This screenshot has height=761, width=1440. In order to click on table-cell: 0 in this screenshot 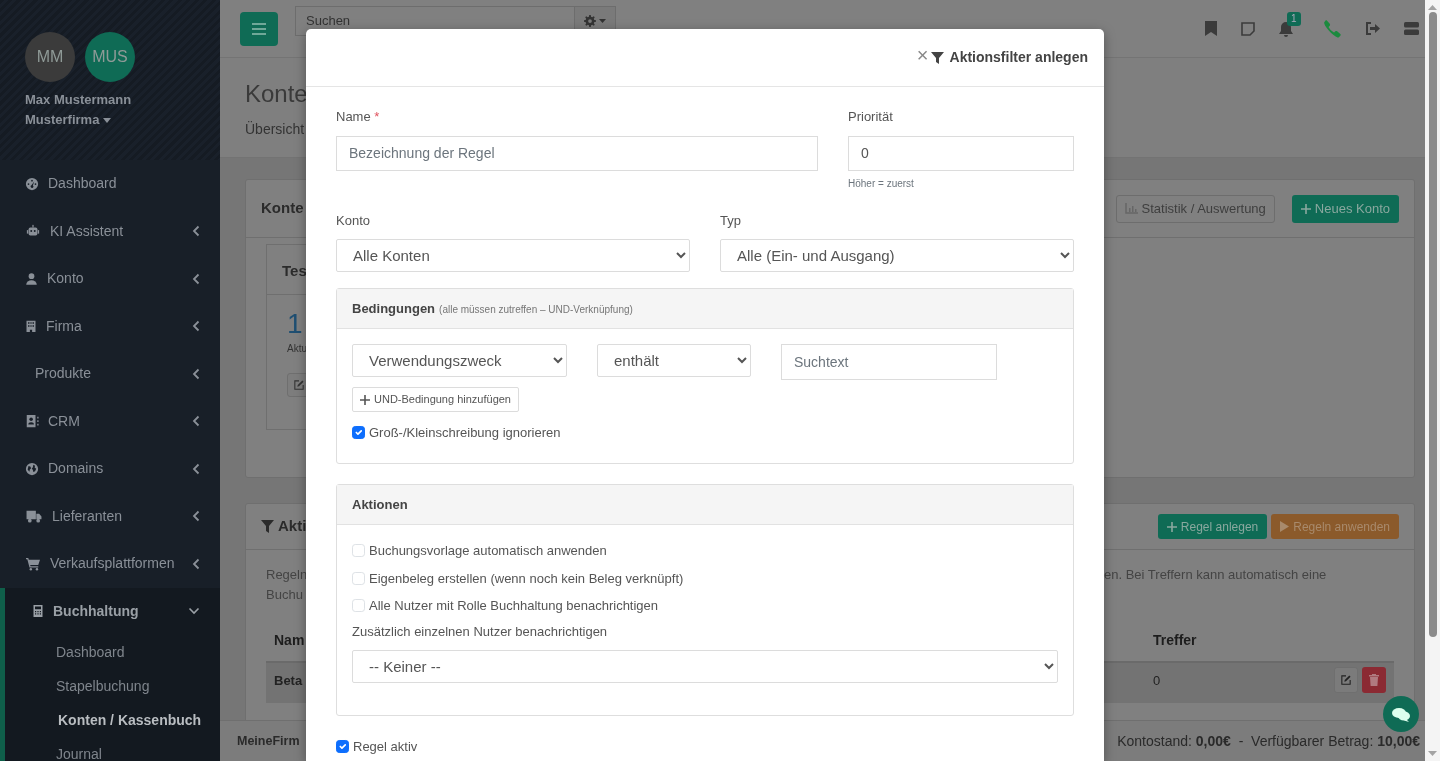, I will do `click(1157, 680)`.